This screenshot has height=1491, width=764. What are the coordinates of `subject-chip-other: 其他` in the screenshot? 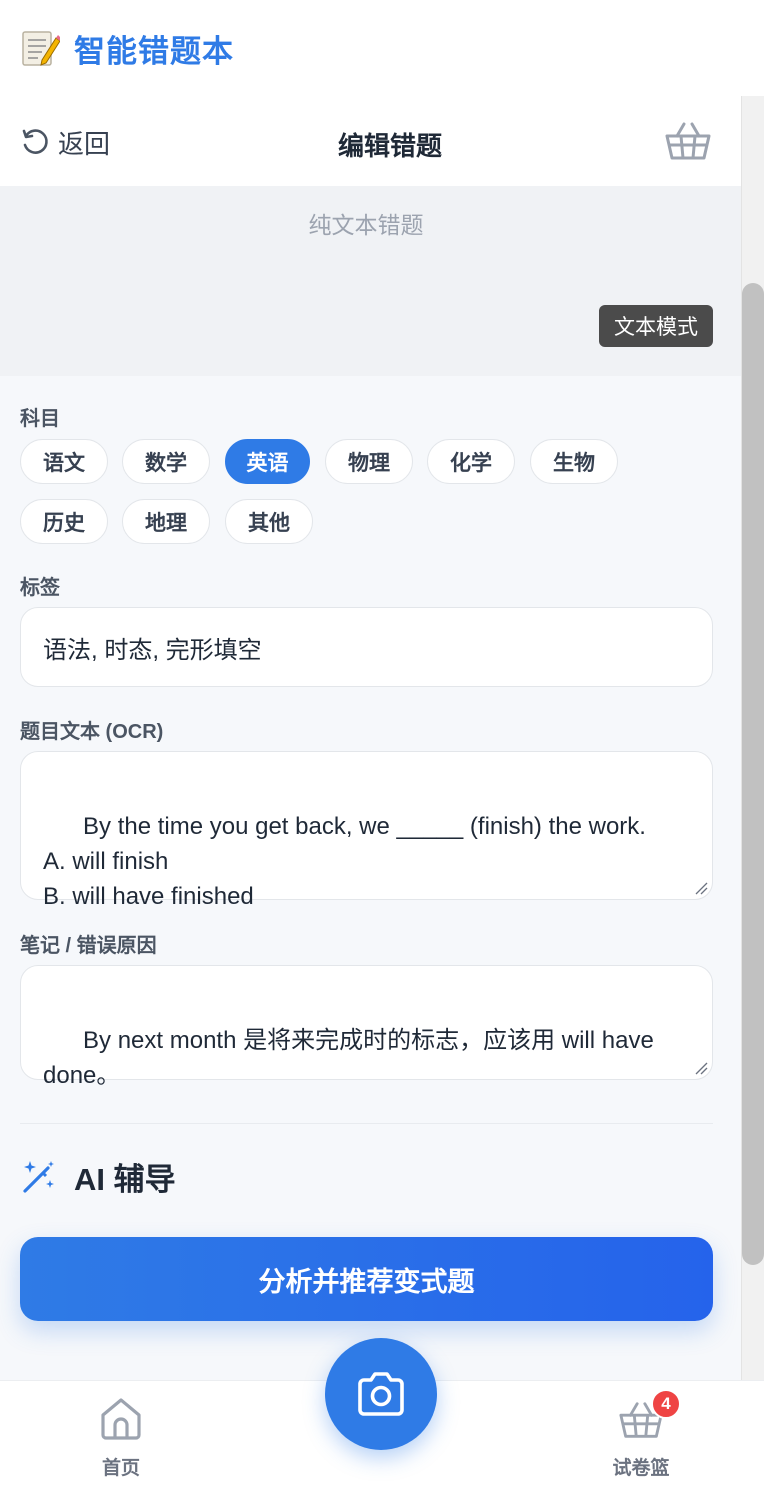 It's located at (269, 521).